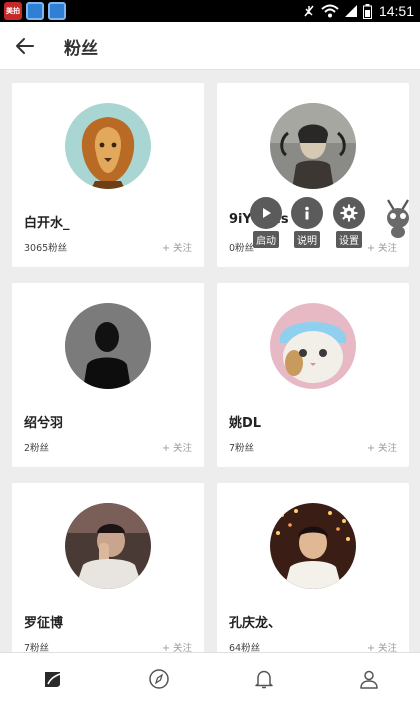  What do you see at coordinates (43, 421) in the screenshot?
I see `user-name: 绍兮羽` at bounding box center [43, 421].